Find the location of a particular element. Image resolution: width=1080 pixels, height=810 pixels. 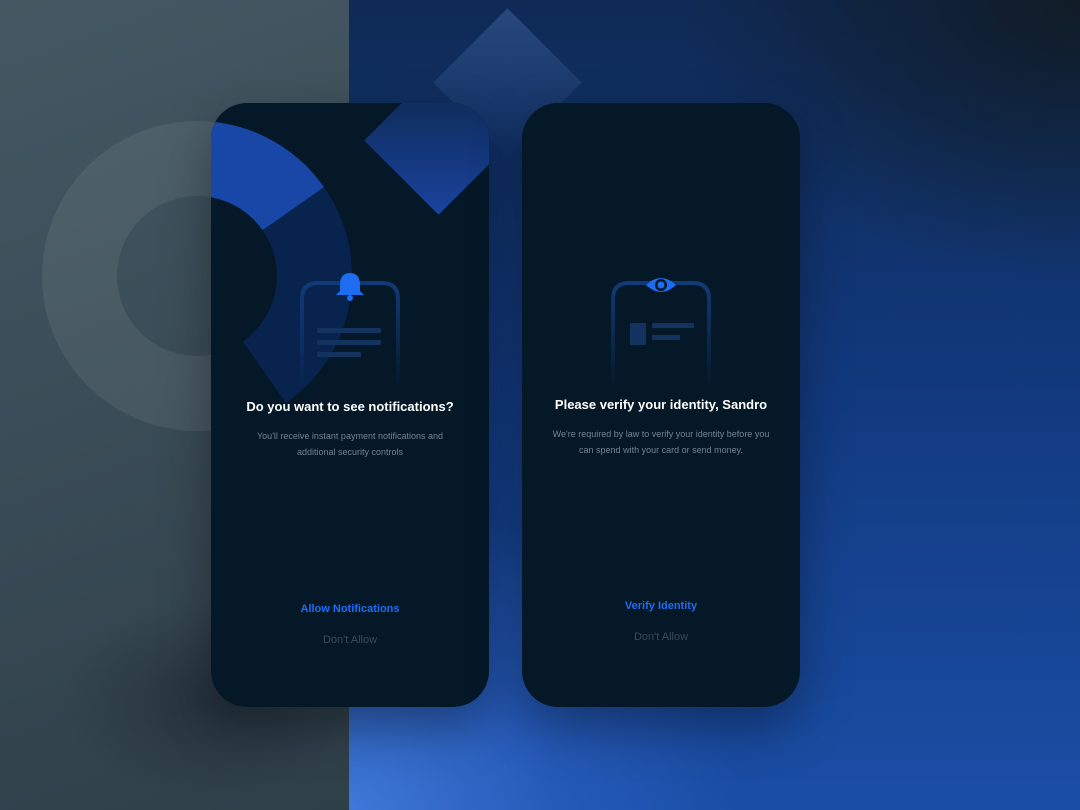

screen-title: Do you want to see notifications? is located at coordinates (350, 406).